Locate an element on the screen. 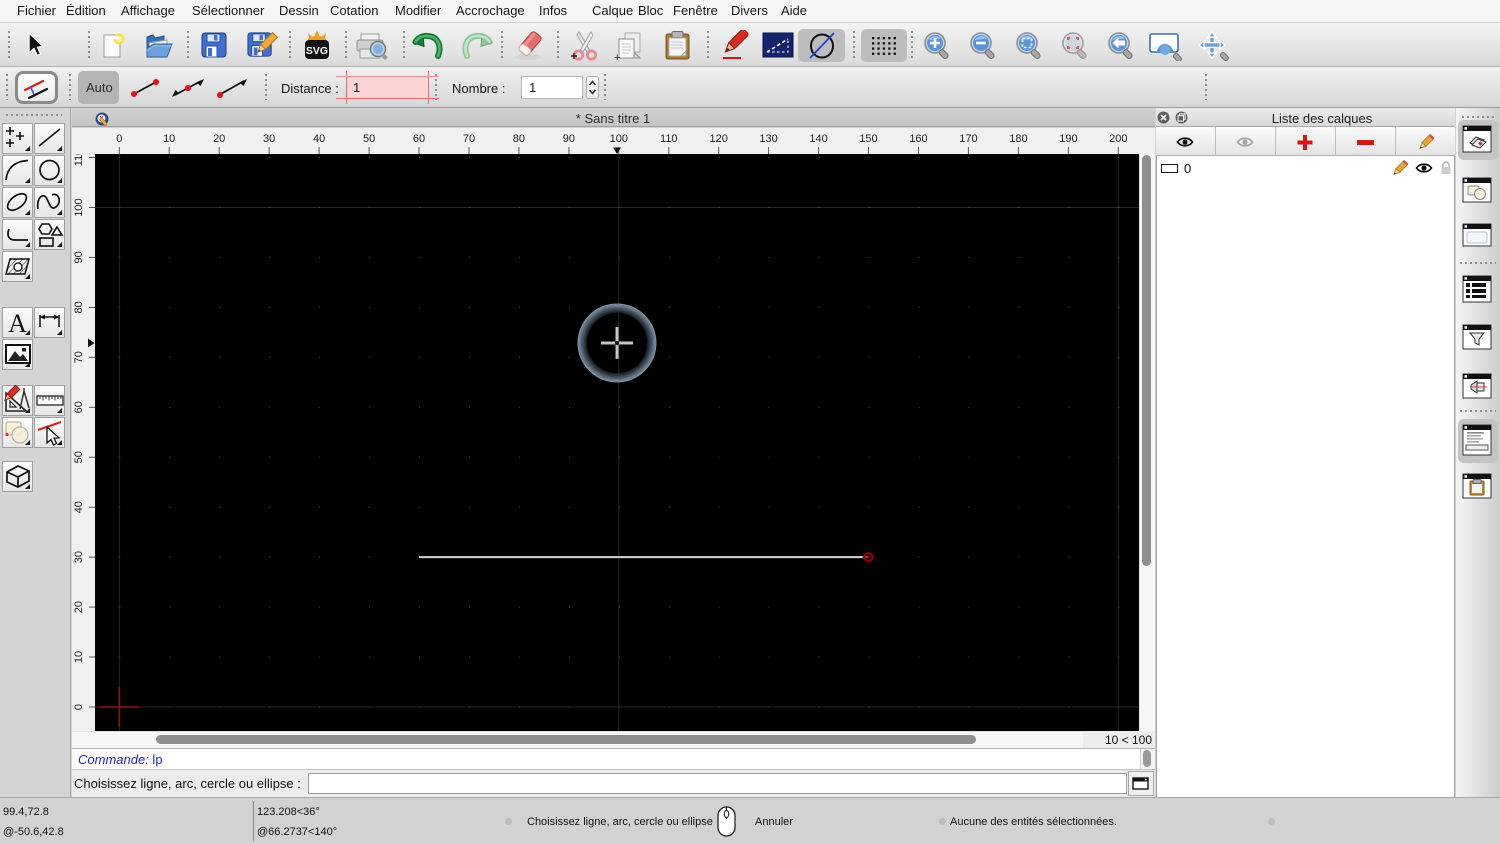 This screenshot has width=1500, height=844. svg-text: 140 is located at coordinates (818, 139).